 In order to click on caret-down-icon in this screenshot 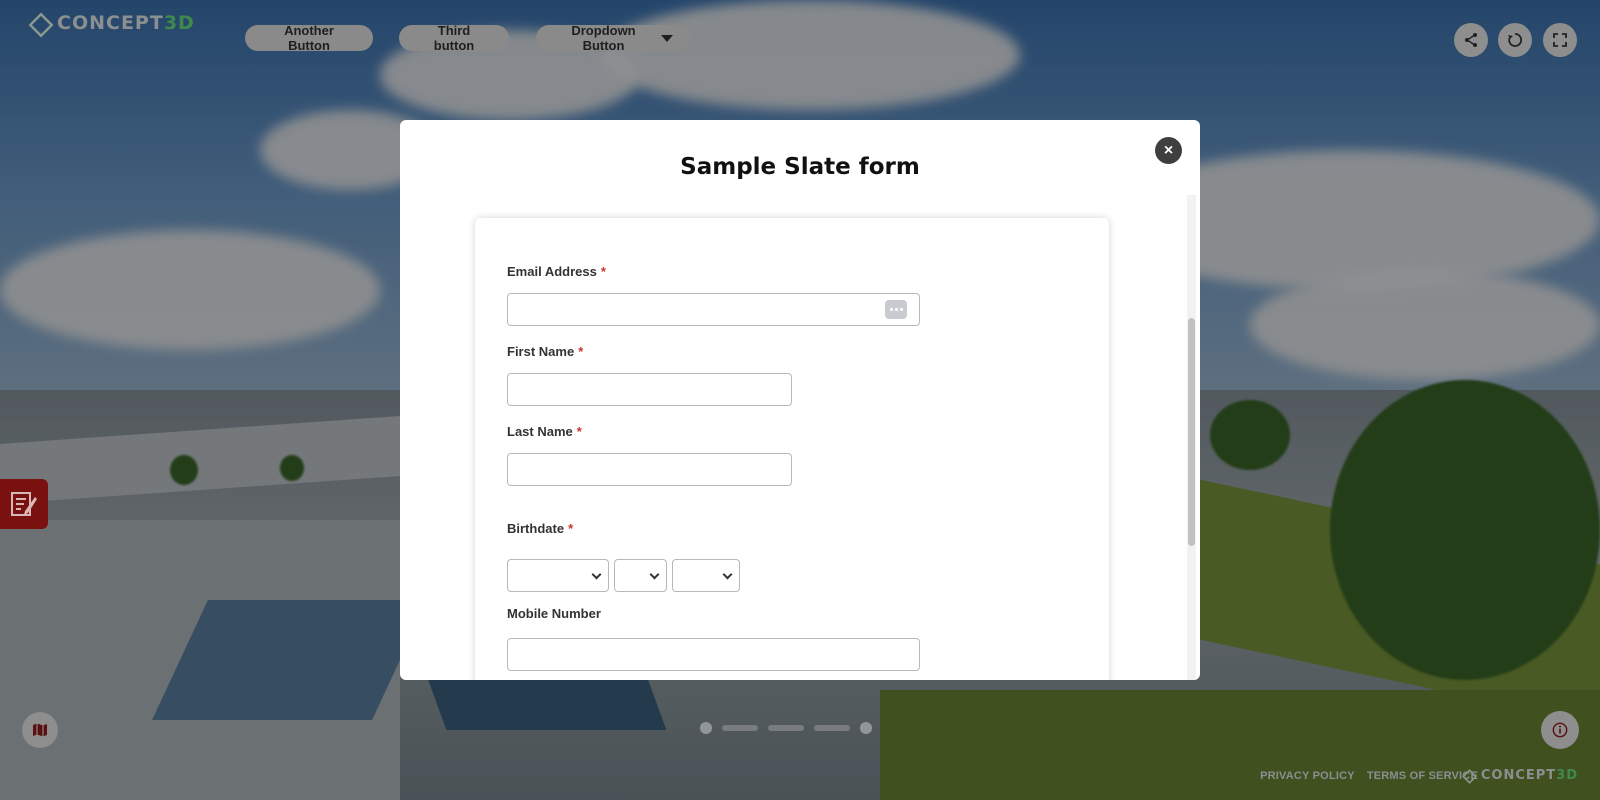, I will do `click(667, 38)`.